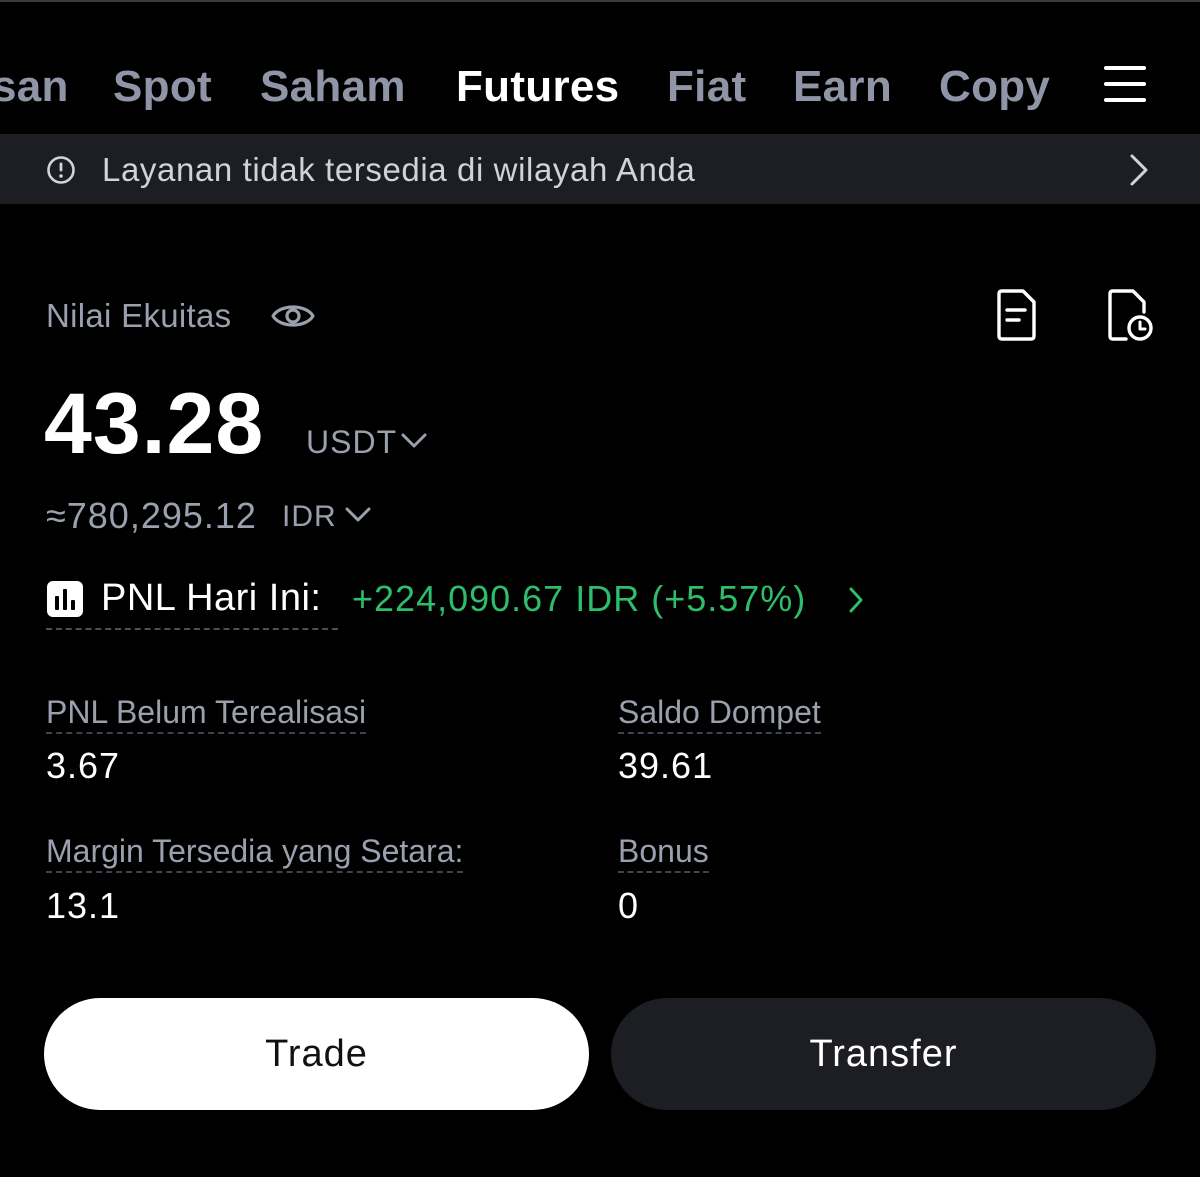  Describe the element at coordinates (139, 315) in the screenshot. I see `equity-label: Nilai Ekuitas` at that location.